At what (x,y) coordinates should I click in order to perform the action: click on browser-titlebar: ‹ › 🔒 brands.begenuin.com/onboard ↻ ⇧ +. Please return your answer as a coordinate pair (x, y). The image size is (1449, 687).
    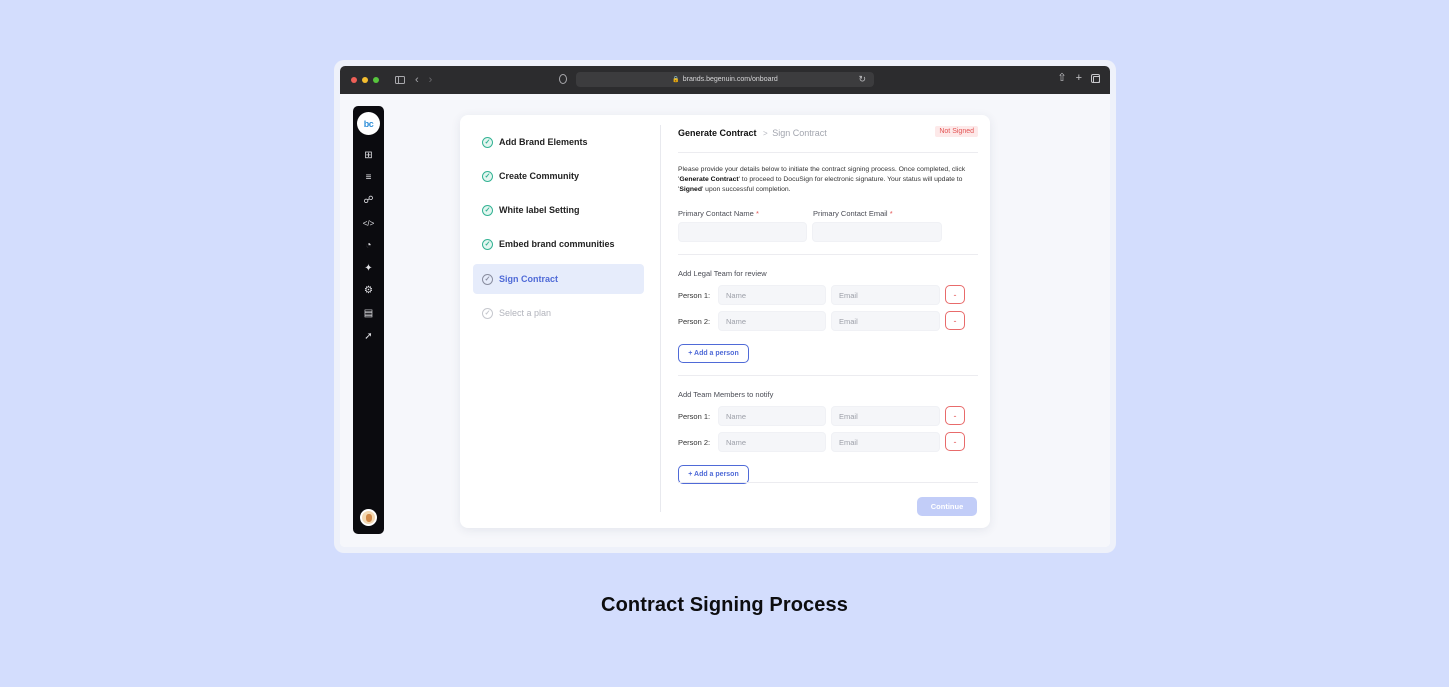
    Looking at the image, I should click on (725, 80).